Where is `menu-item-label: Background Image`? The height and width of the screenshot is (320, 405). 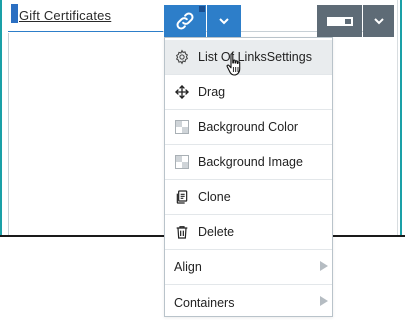
menu-item-label: Background Image is located at coordinates (250, 162).